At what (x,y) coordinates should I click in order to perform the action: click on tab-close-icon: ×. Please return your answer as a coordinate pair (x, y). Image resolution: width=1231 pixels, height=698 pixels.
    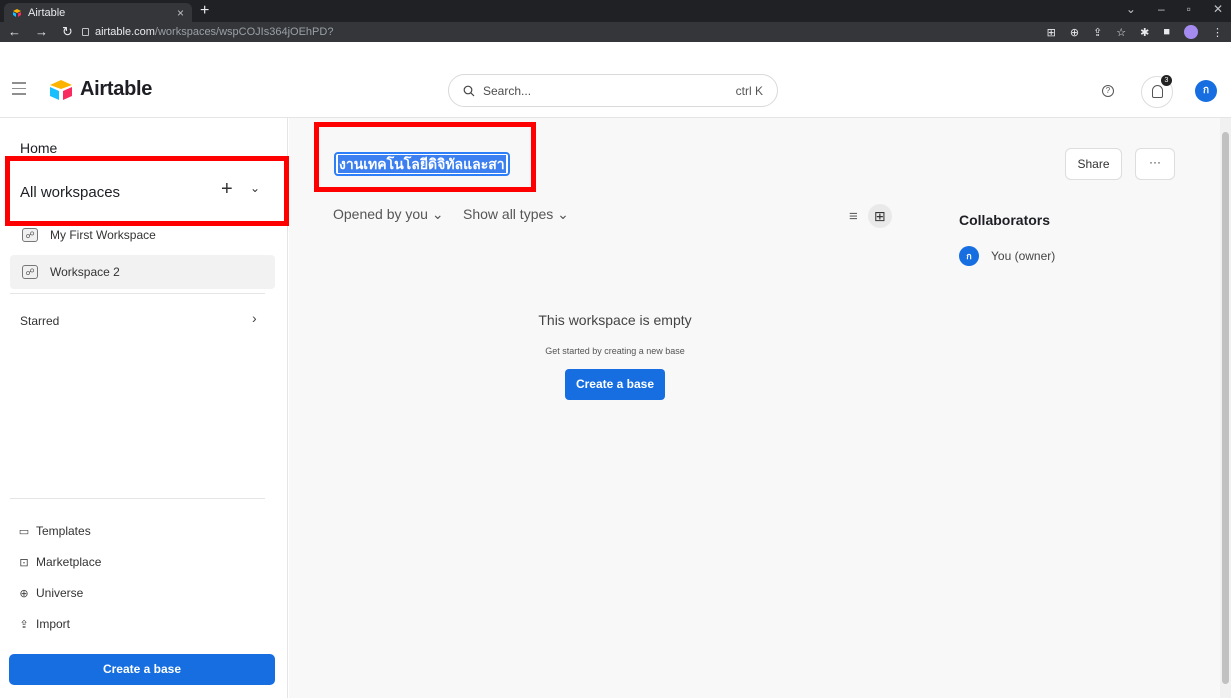
    Looking at the image, I should click on (180, 13).